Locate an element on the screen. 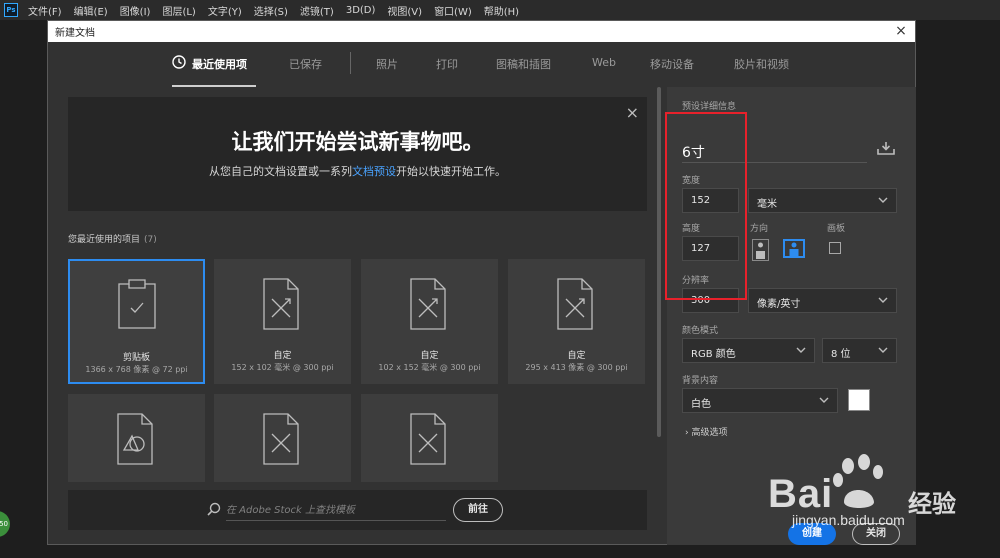 Image resolution: width=1000 pixels, height=558 pixels. color-mode-value: RGB 颜色 is located at coordinates (713, 354).